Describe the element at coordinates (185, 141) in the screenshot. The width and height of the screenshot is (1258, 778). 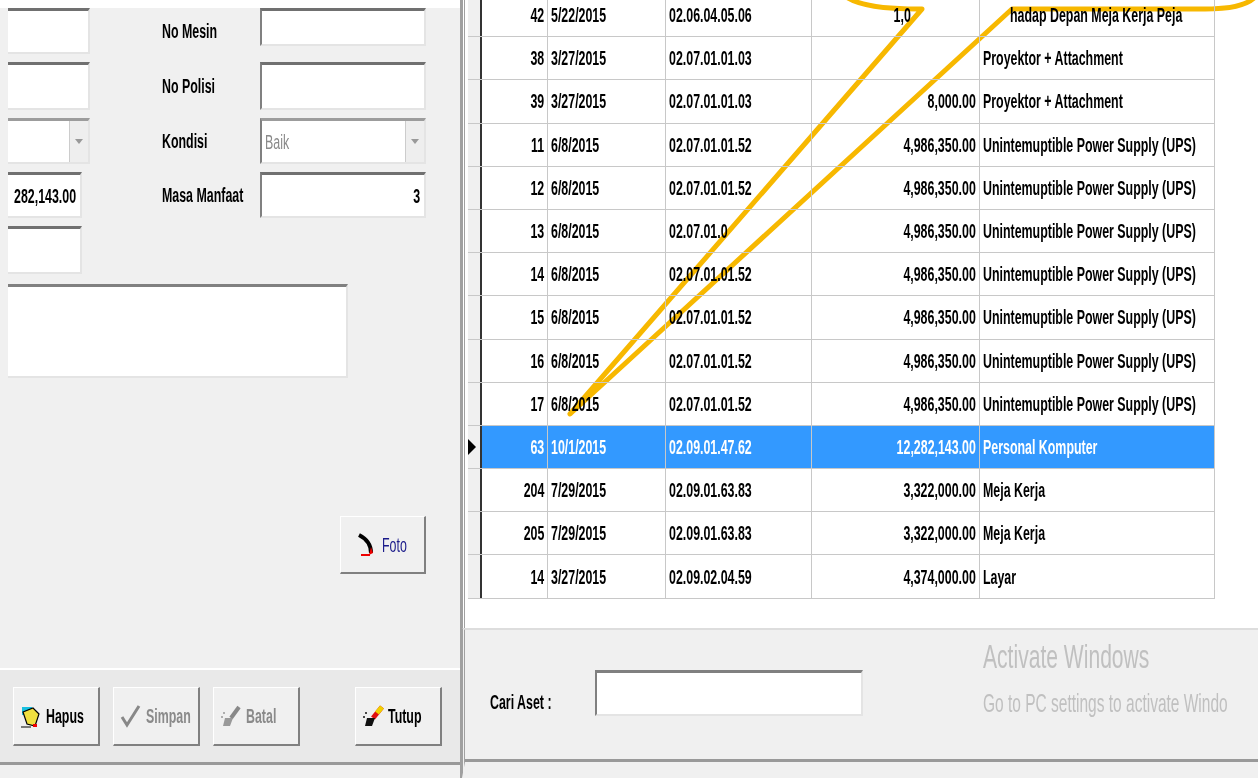
I see `field-label: Kondisi` at that location.